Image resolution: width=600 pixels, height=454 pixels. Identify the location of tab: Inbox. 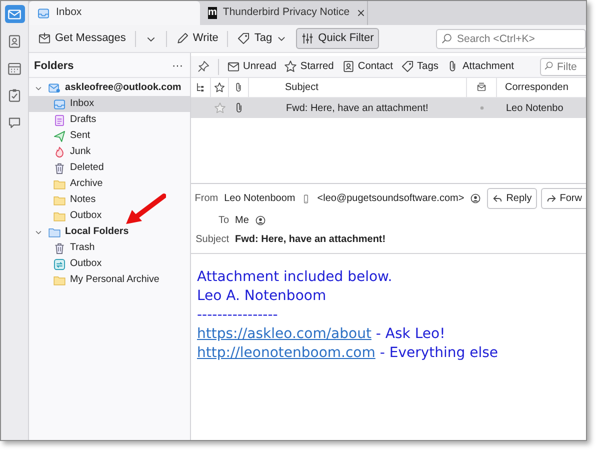
(114, 13).